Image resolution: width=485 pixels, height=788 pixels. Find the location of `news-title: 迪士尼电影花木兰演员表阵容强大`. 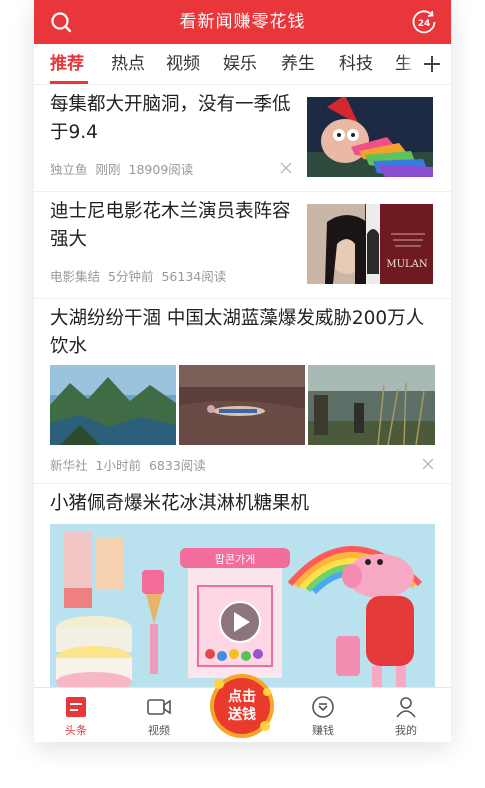

news-title: 迪士尼电影花木兰演员表阵容强大 is located at coordinates (172, 226).